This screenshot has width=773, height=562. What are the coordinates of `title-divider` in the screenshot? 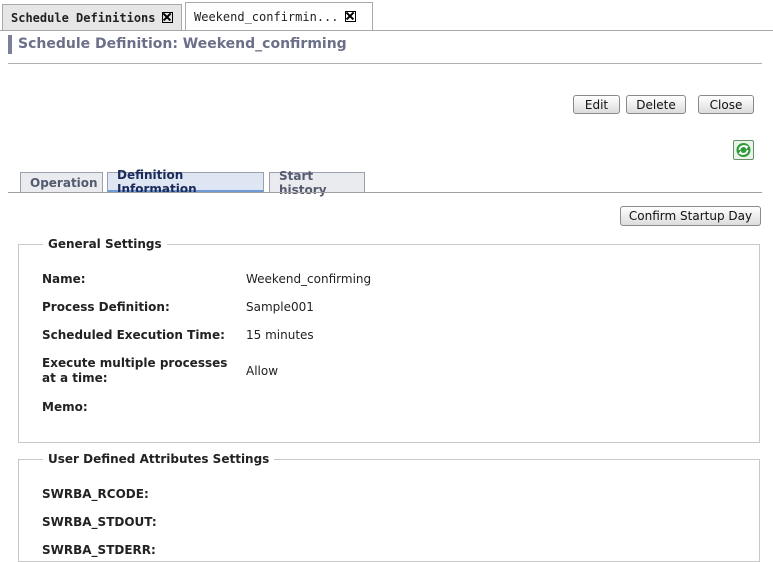 It's located at (385, 63).